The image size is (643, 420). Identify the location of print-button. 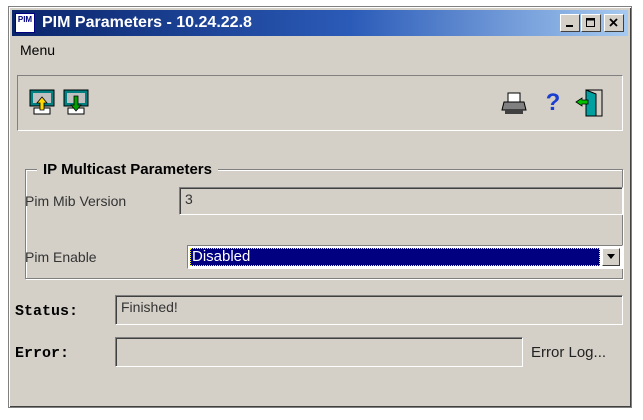
(515, 103).